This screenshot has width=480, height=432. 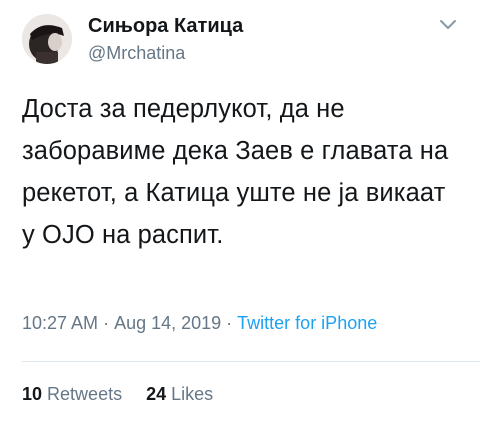 I want to click on avatar, so click(x=47, y=39).